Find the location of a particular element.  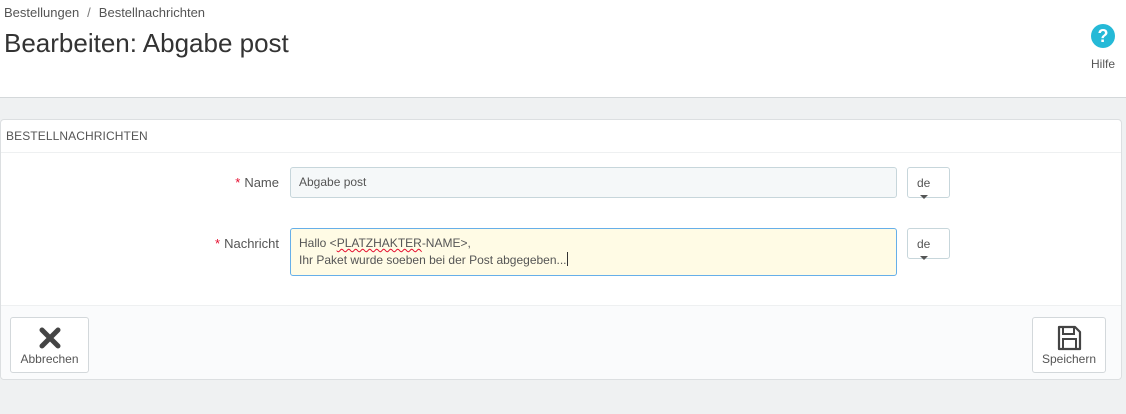

name-input: Abgabe post is located at coordinates (593, 182).